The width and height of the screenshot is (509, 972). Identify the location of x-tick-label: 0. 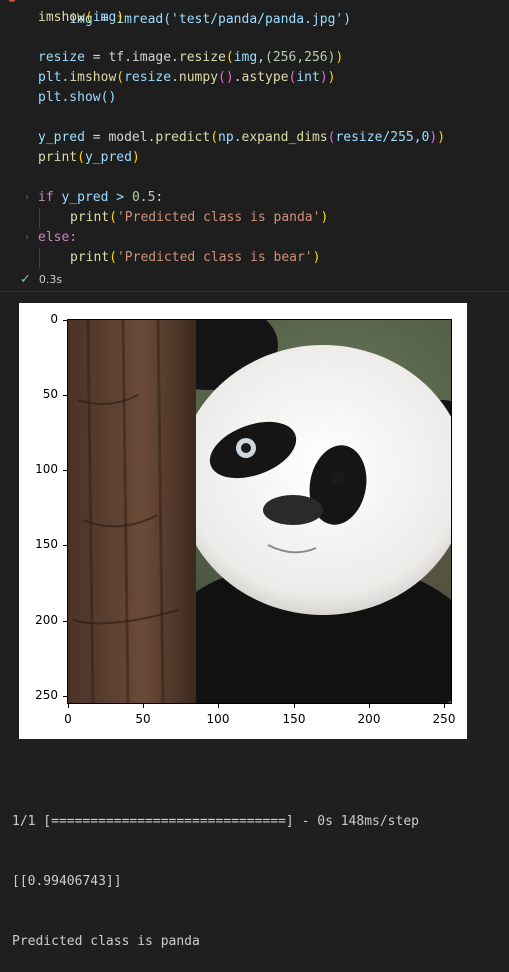
(68, 719).